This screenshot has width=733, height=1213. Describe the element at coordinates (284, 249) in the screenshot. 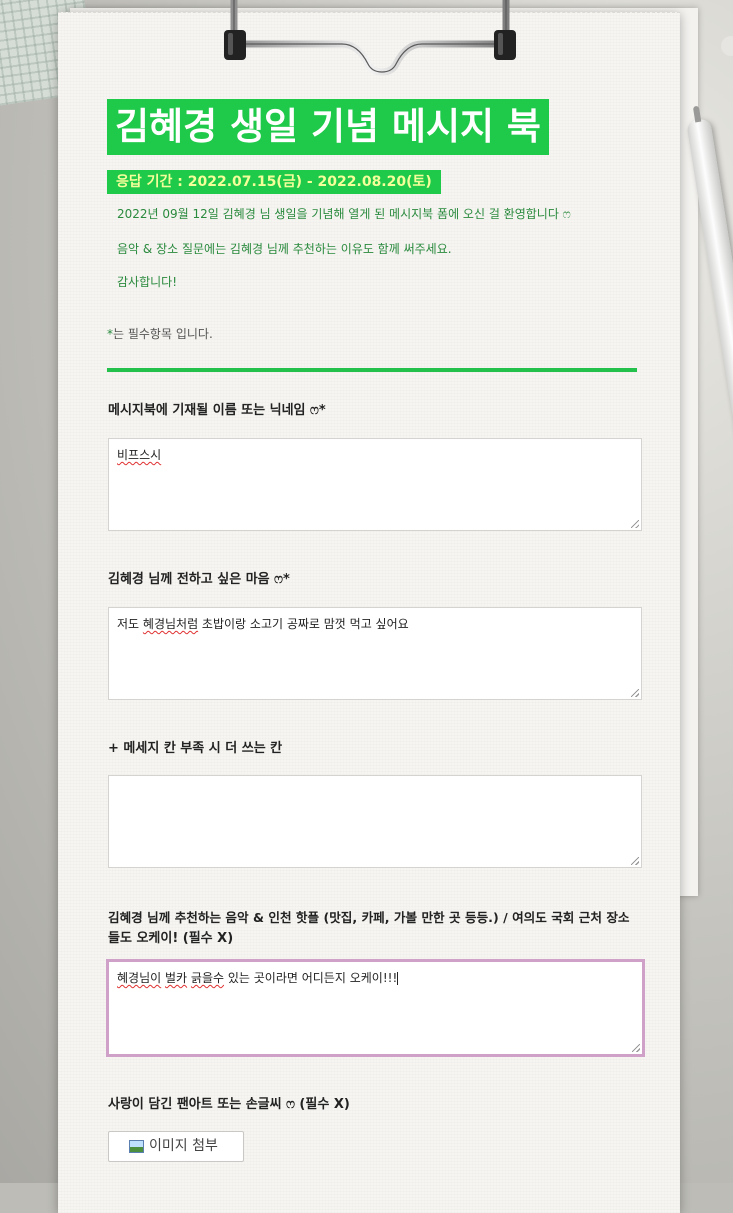

I see `intro-line-instructions: 음악 & 장소 질문에는 김혜경 님께 추천하는 이유도 함께 써주세요.` at that location.